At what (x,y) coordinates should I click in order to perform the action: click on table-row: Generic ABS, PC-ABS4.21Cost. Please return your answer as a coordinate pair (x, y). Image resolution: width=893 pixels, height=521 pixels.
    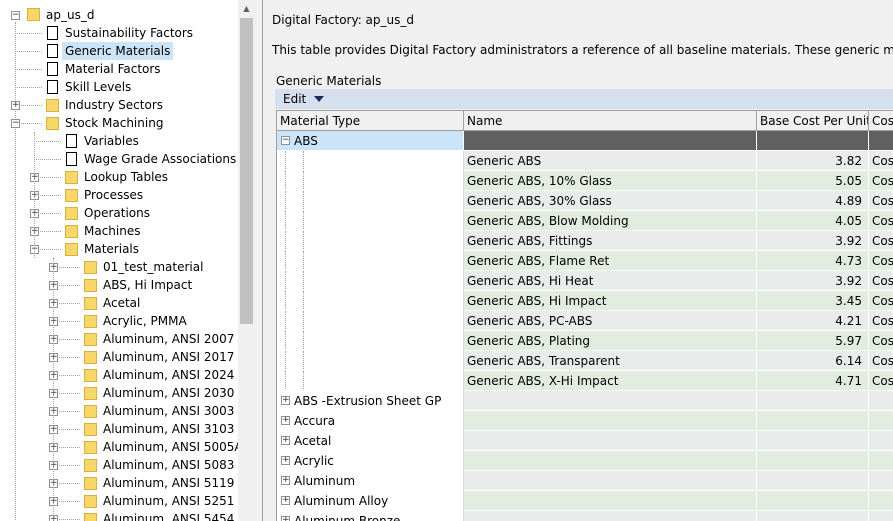
    Looking at the image, I should click on (585, 321).